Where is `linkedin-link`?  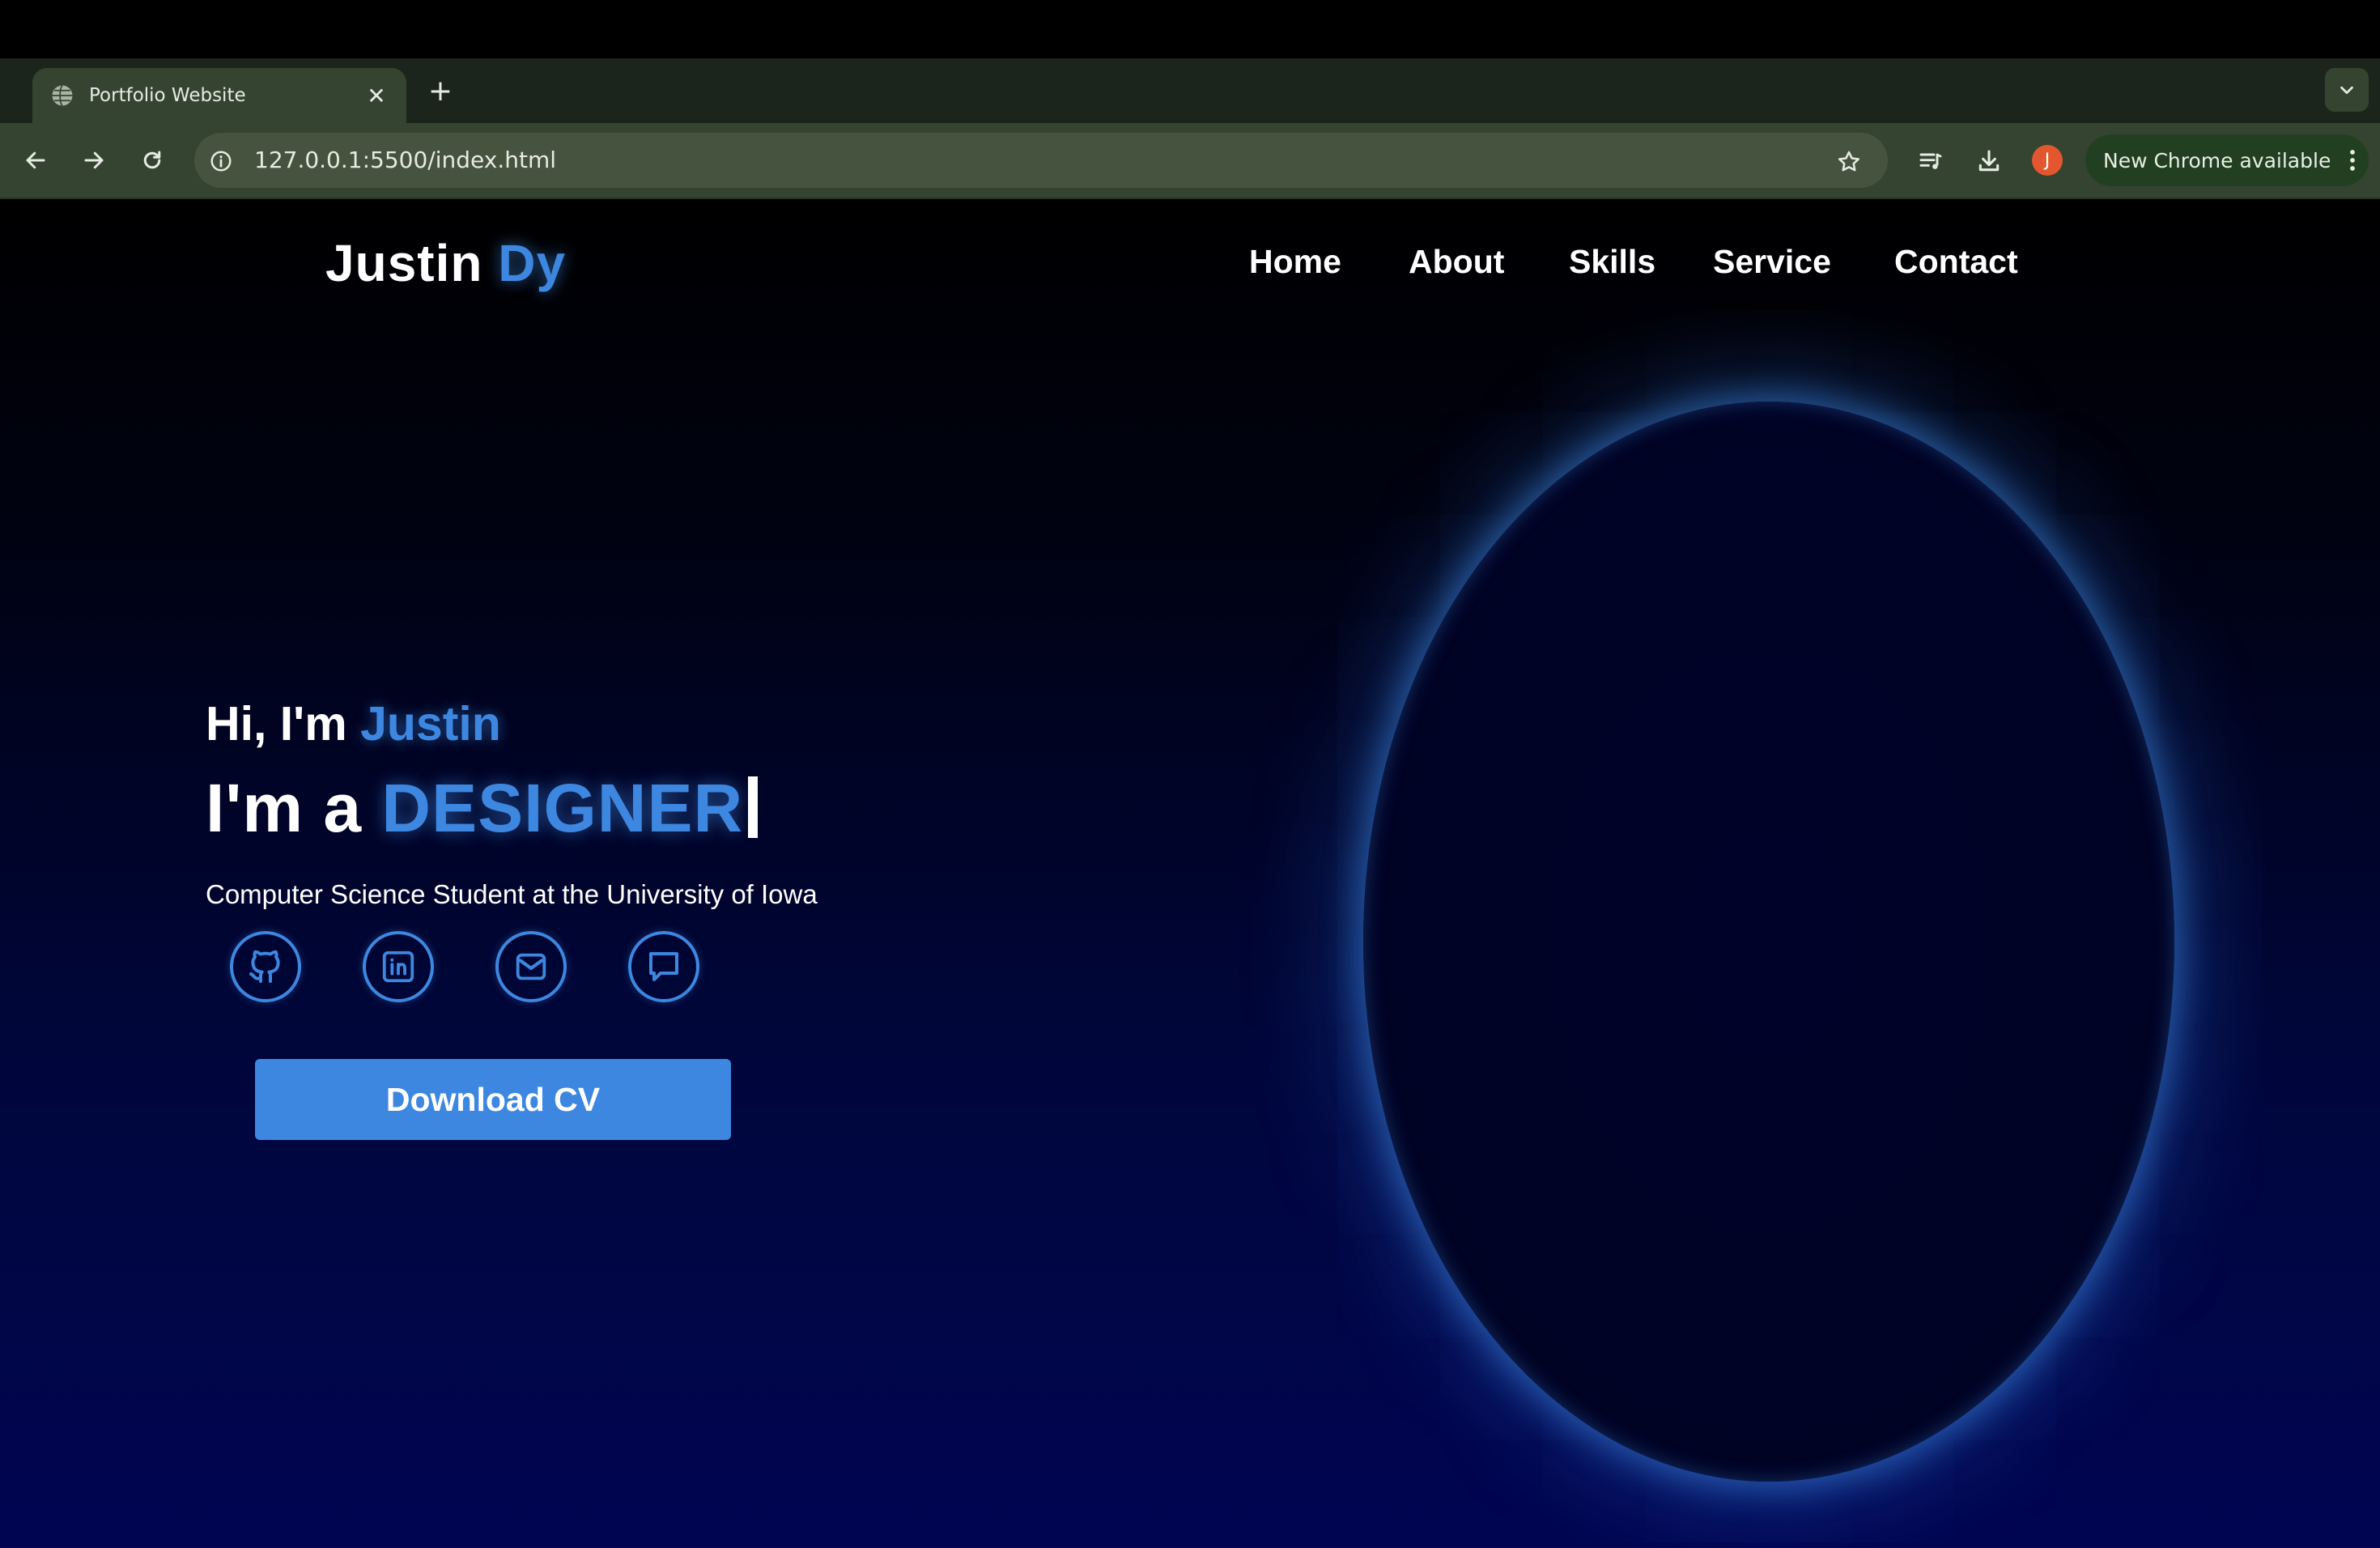
linkedin-link is located at coordinates (399, 967).